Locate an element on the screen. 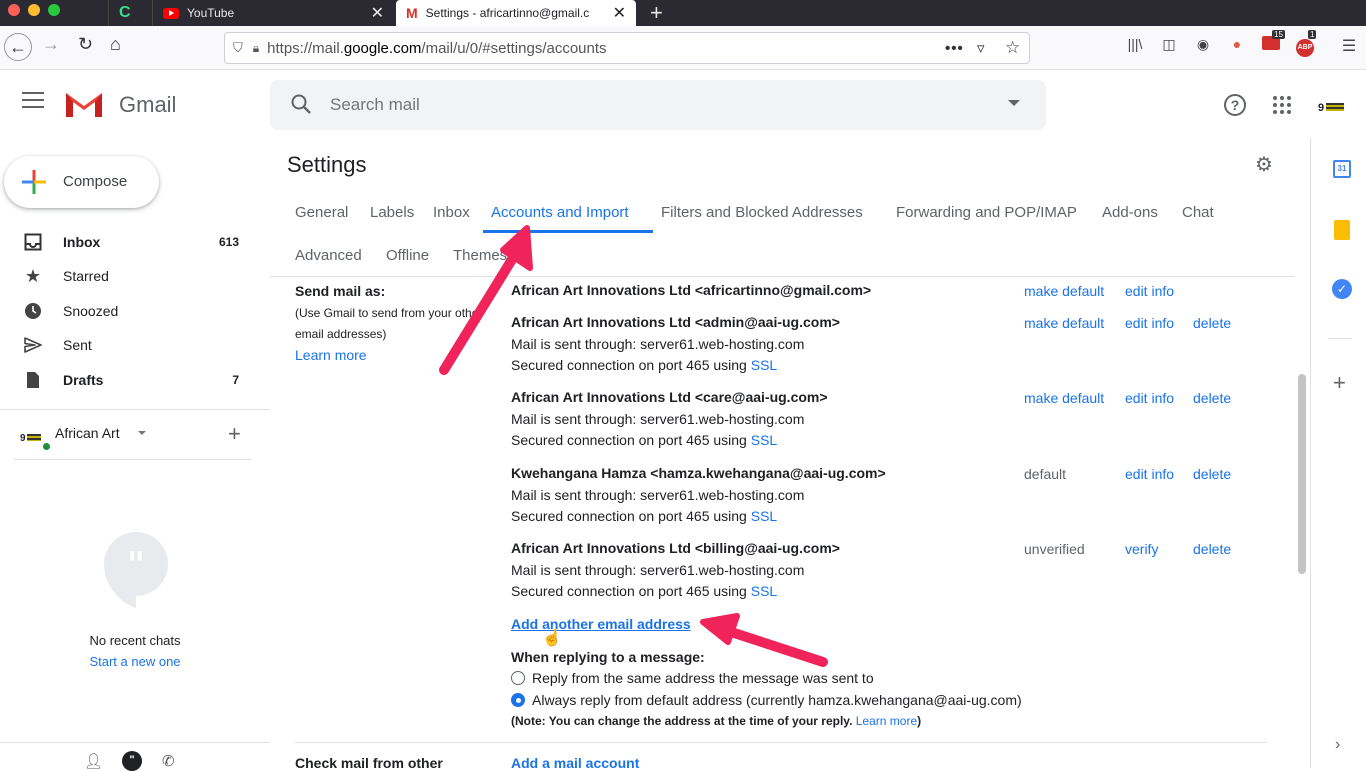  extension-badge-count: 15 is located at coordinates (1278, 34).